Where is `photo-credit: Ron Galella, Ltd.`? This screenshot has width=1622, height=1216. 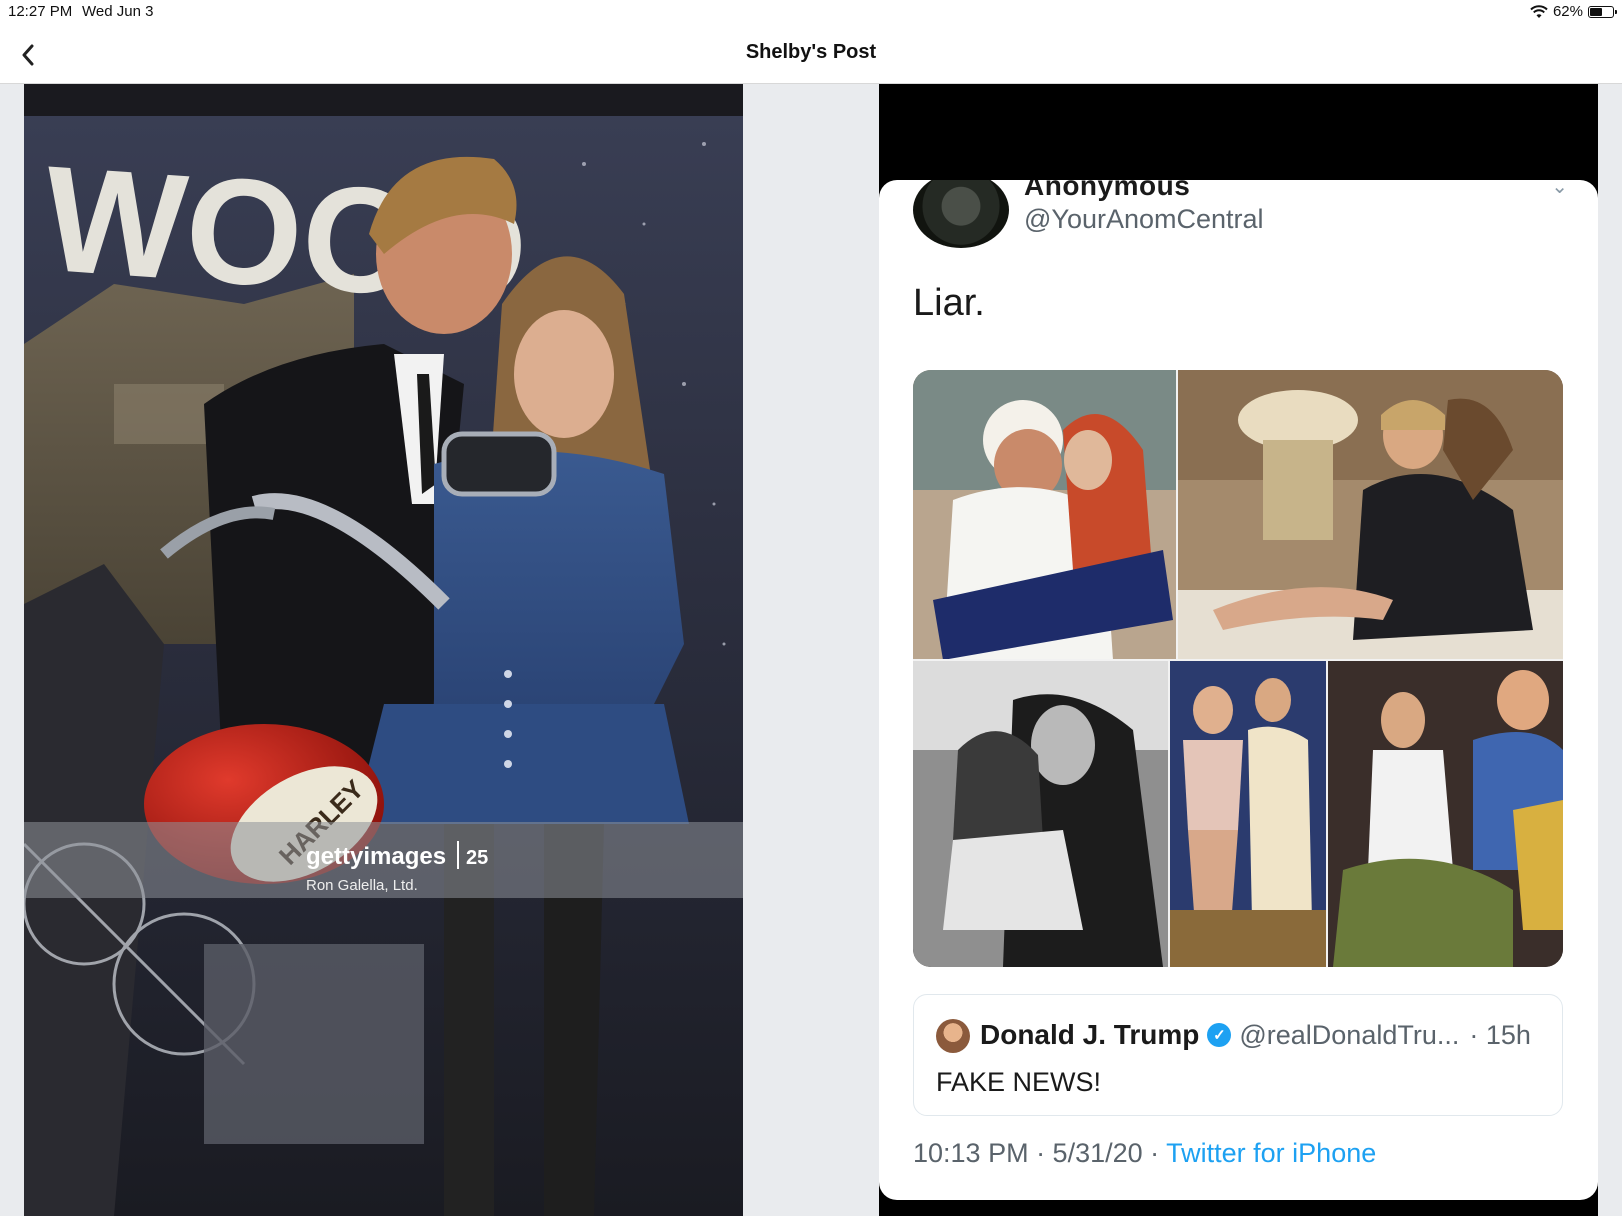 photo-credit: Ron Galella, Ltd. is located at coordinates (362, 885).